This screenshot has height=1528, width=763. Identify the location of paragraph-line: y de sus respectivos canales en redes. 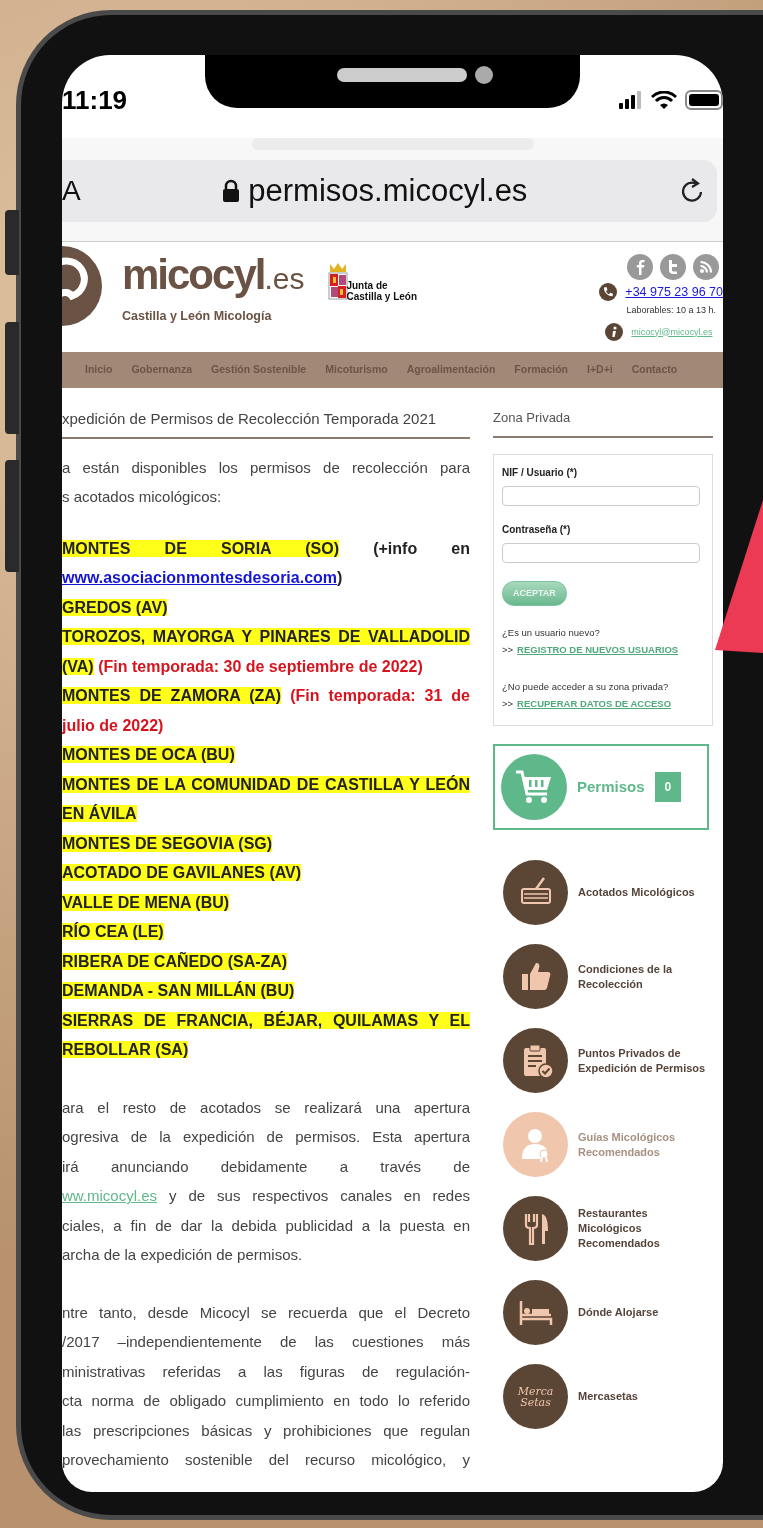
(319, 1195).